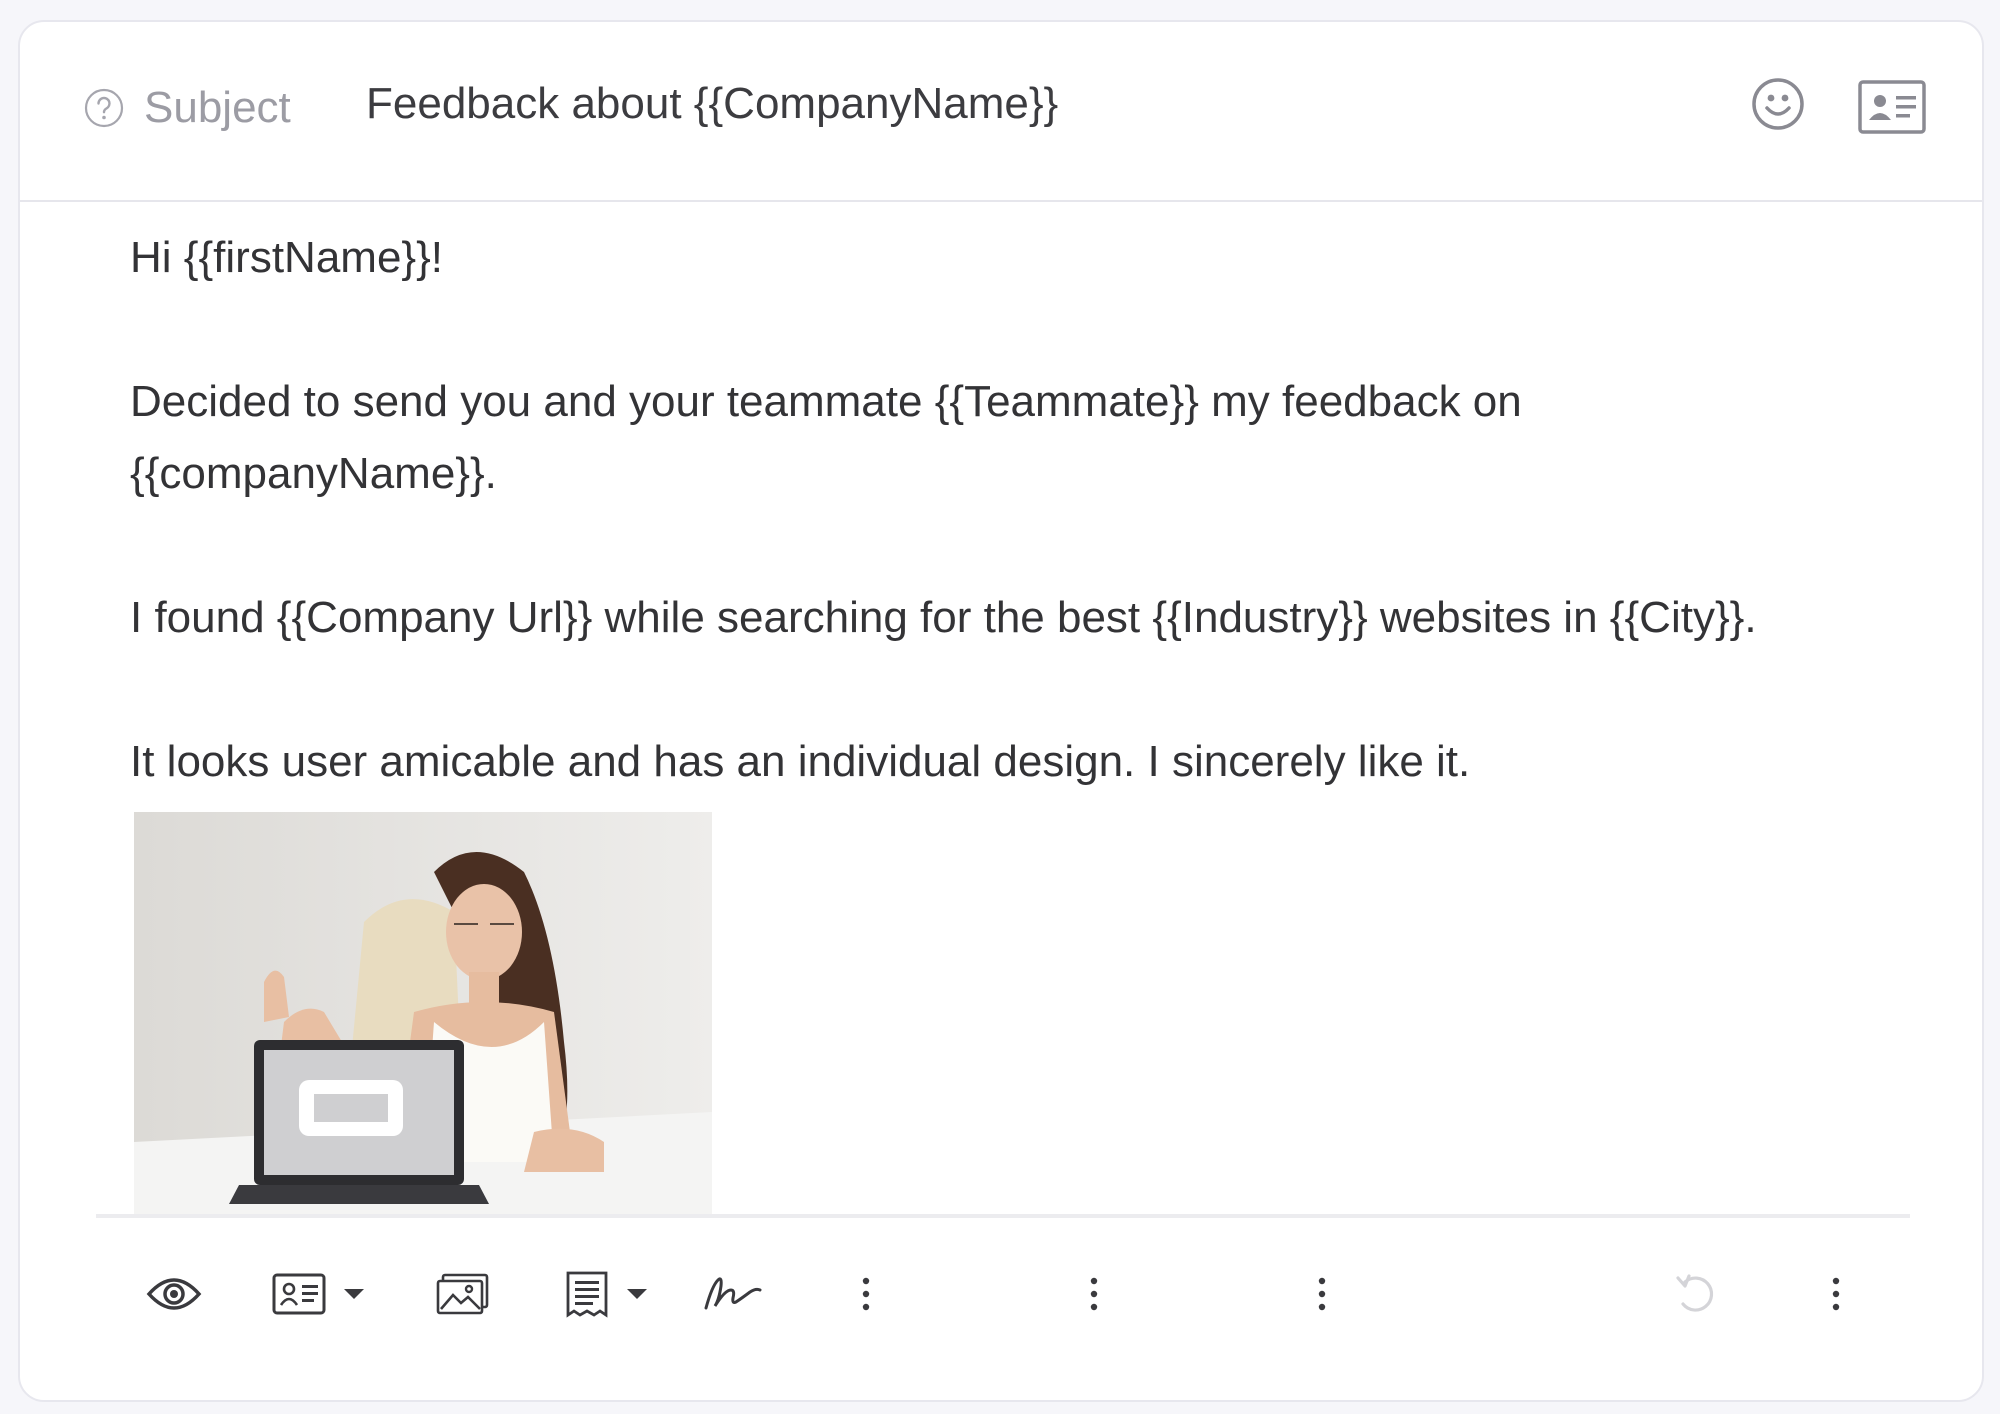 This screenshot has width=2000, height=1414. I want to click on eye-icon, so click(174, 1294).